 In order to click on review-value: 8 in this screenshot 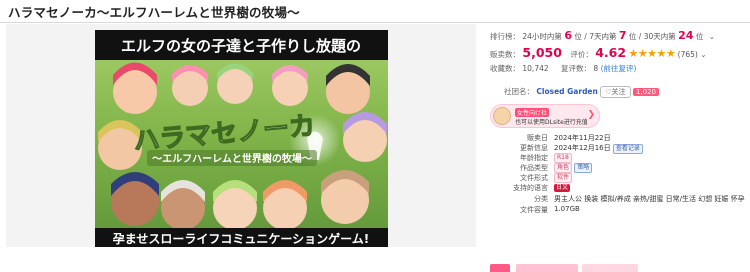, I will do `click(596, 68)`.